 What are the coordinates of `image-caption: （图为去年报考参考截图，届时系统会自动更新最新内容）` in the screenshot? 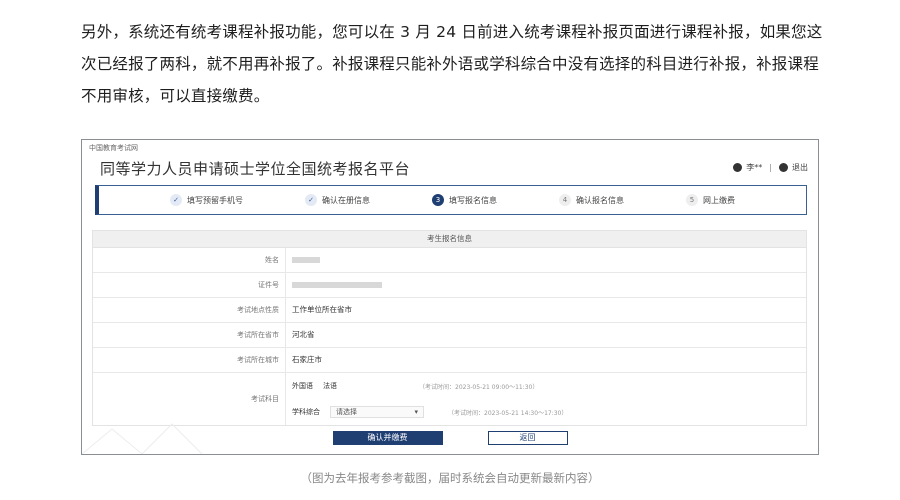 It's located at (450, 478).